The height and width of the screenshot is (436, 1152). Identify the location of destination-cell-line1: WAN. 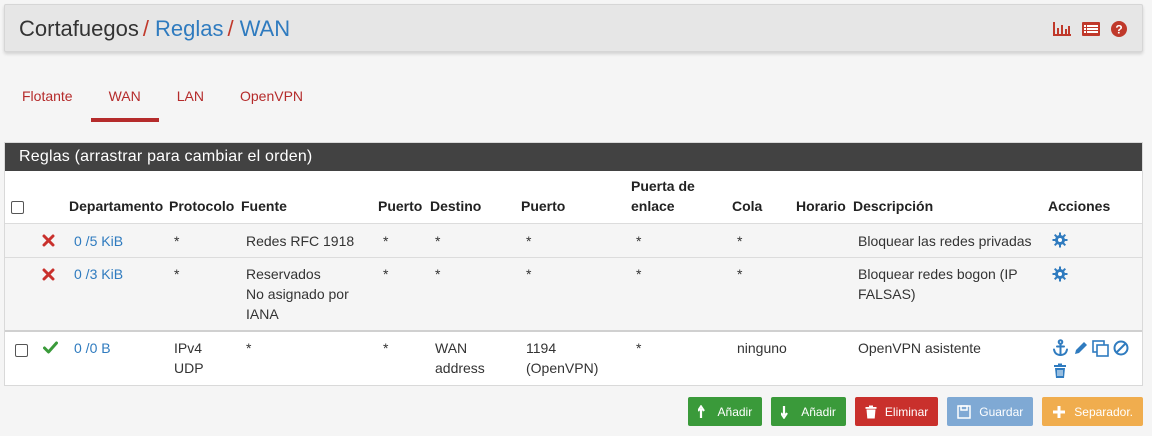
(451, 348).